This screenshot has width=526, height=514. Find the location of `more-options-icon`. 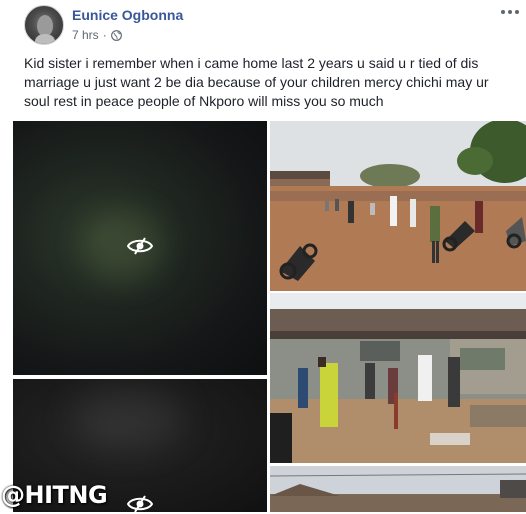

more-options-icon is located at coordinates (510, 12).